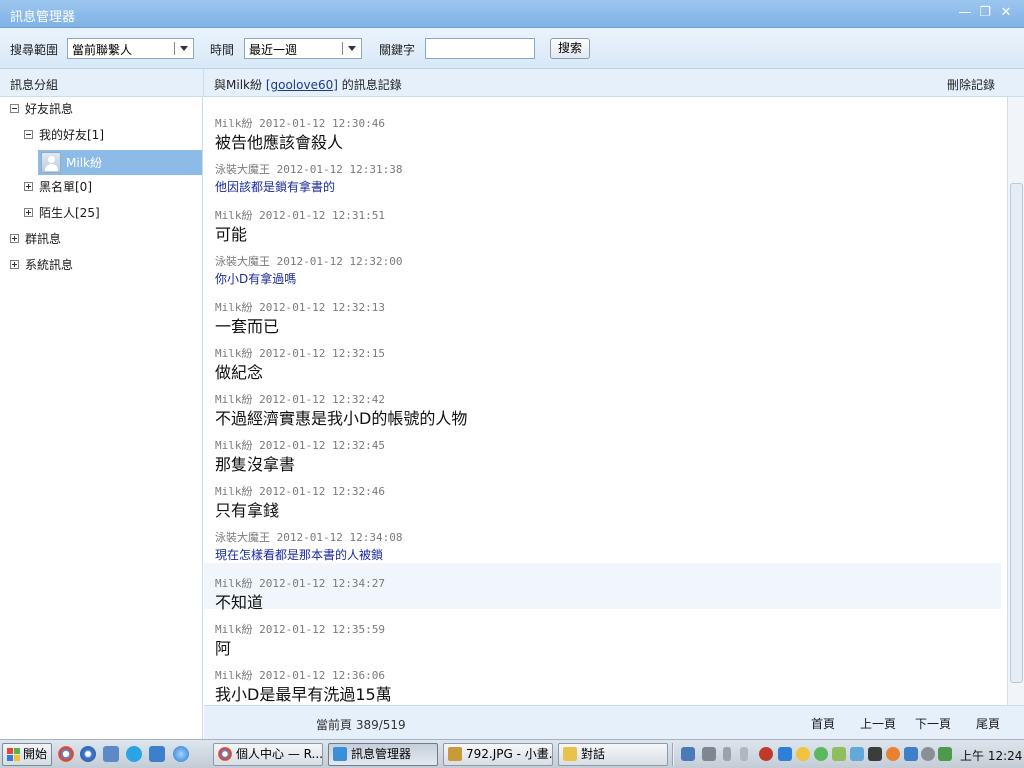 The image size is (1024, 768). I want to click on message-time: 2012-01-12 12:34:27, so click(322, 583).